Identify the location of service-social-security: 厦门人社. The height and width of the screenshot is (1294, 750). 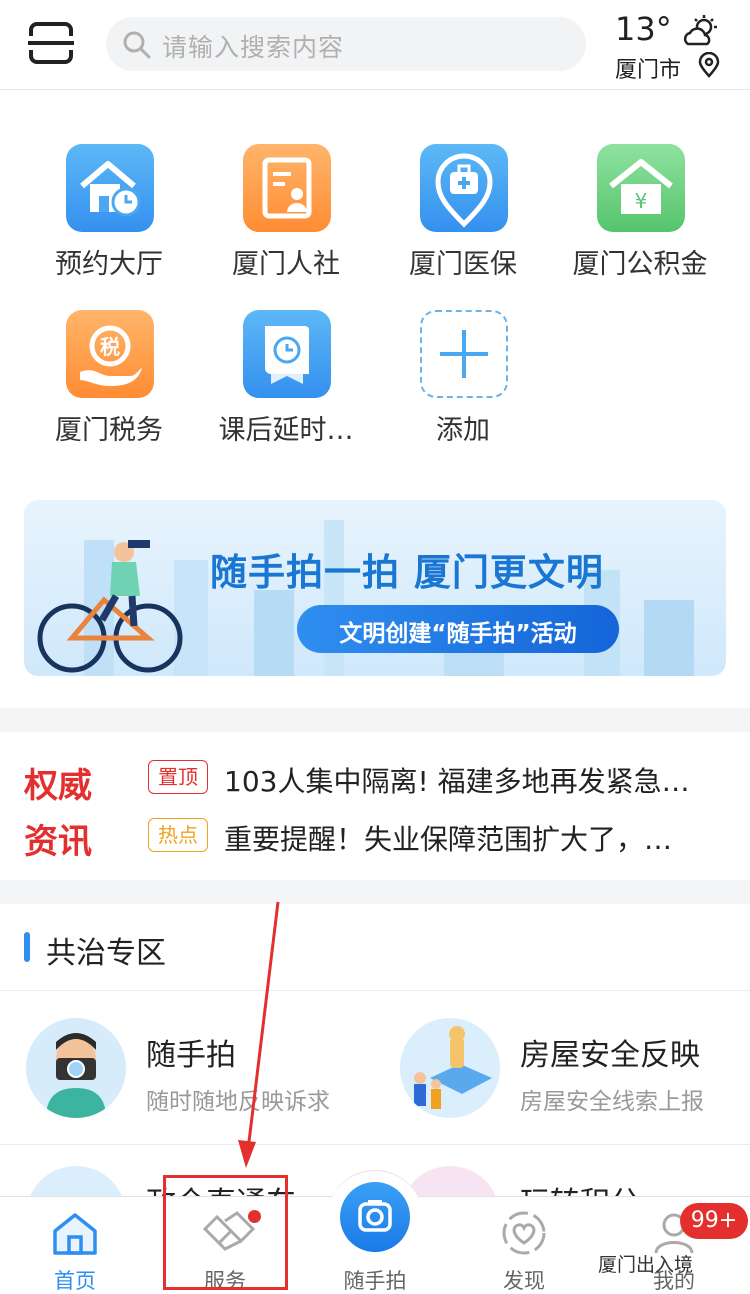
(286, 219).